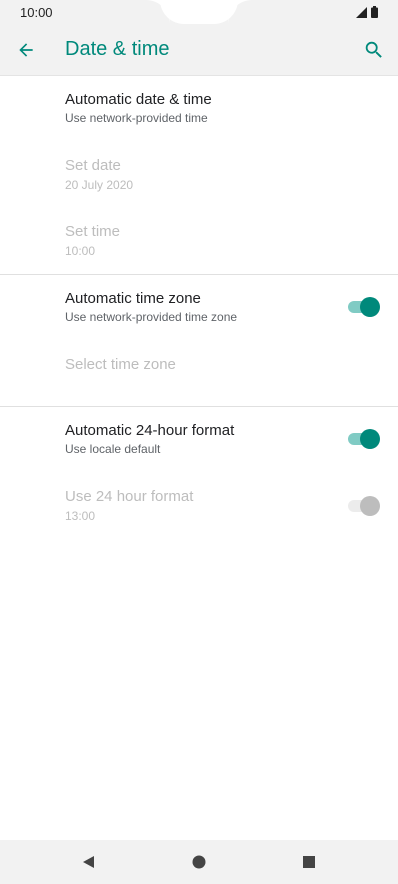  Describe the element at coordinates (374, 12) in the screenshot. I see `battery-icon` at that location.